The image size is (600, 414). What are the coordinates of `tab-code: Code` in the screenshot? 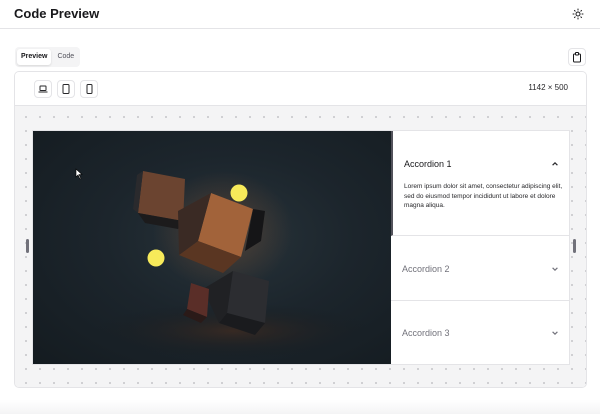 It's located at (65, 57).